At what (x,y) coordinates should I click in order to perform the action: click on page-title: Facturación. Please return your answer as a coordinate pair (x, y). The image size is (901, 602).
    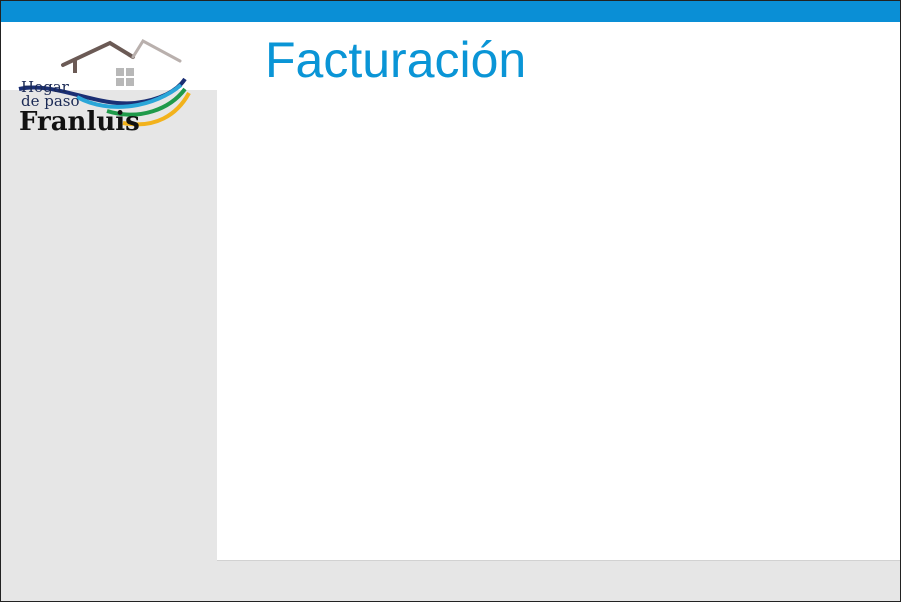
    Looking at the image, I should click on (396, 60).